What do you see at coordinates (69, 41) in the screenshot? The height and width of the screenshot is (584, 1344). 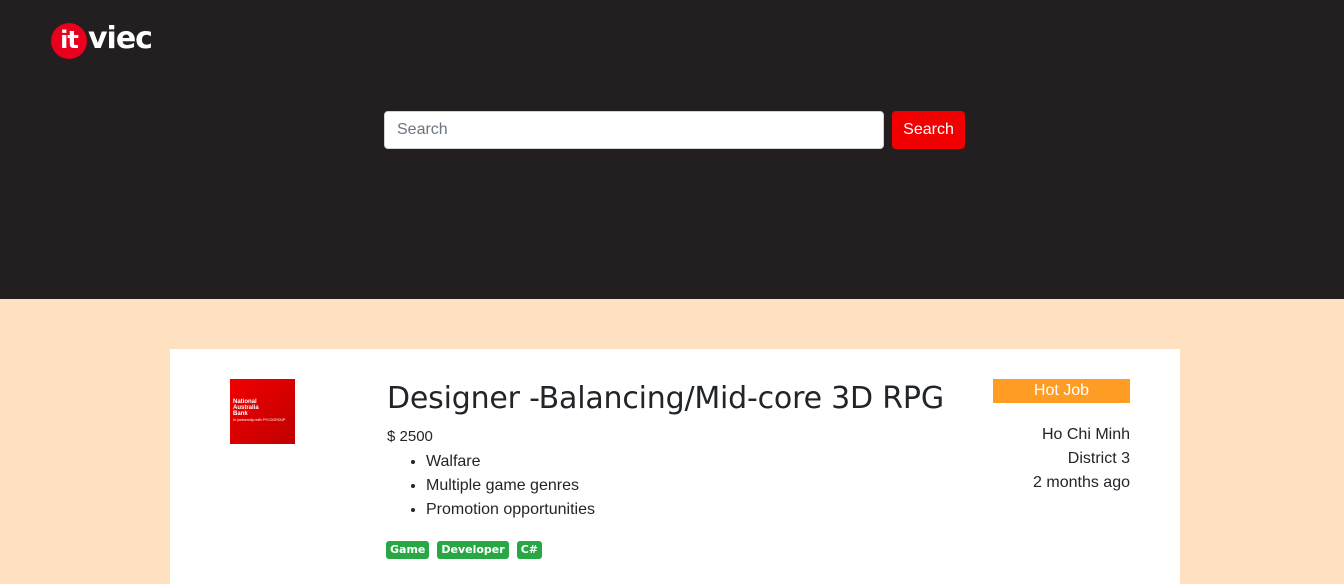 I see `logo-mark: it` at bounding box center [69, 41].